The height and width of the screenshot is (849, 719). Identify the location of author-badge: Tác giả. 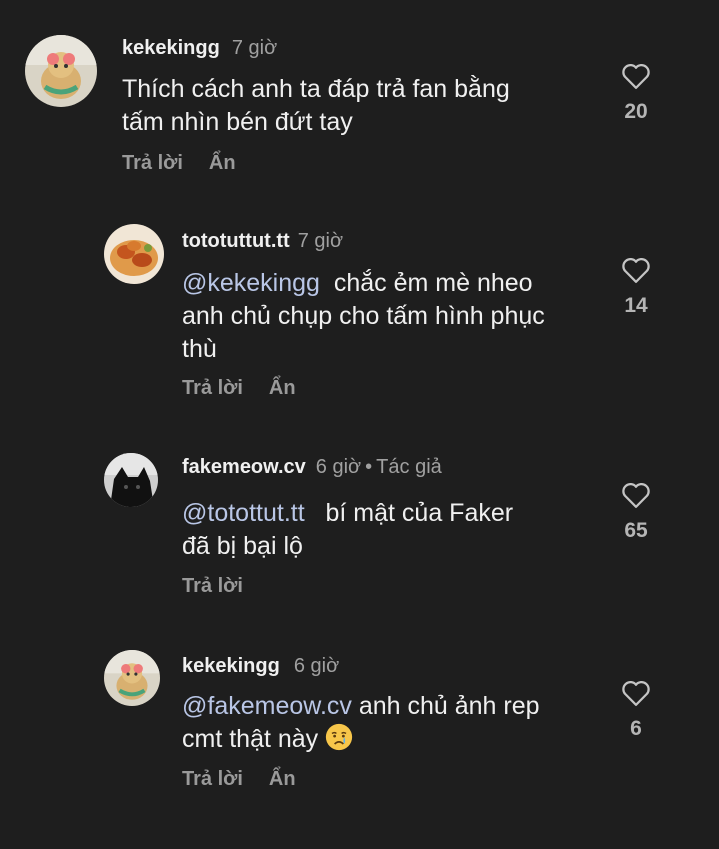
(409, 467).